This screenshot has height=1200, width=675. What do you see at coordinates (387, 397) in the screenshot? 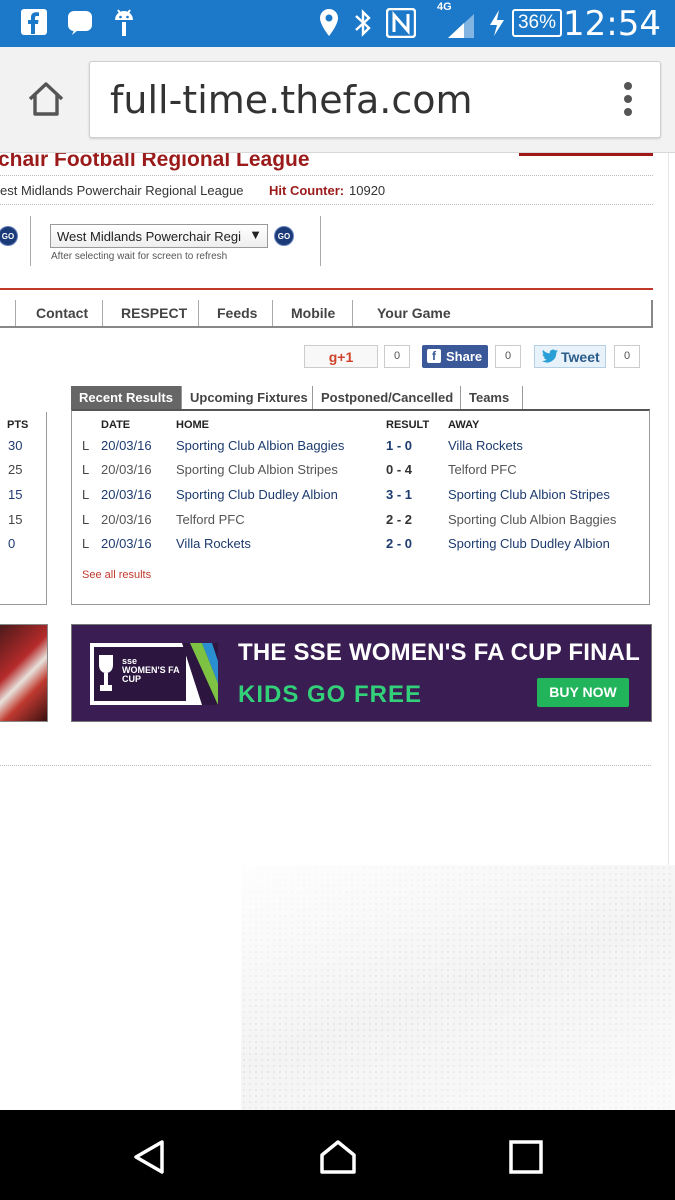
I see `tab-postponed-cancelled: Postponed/Cancelled` at bounding box center [387, 397].